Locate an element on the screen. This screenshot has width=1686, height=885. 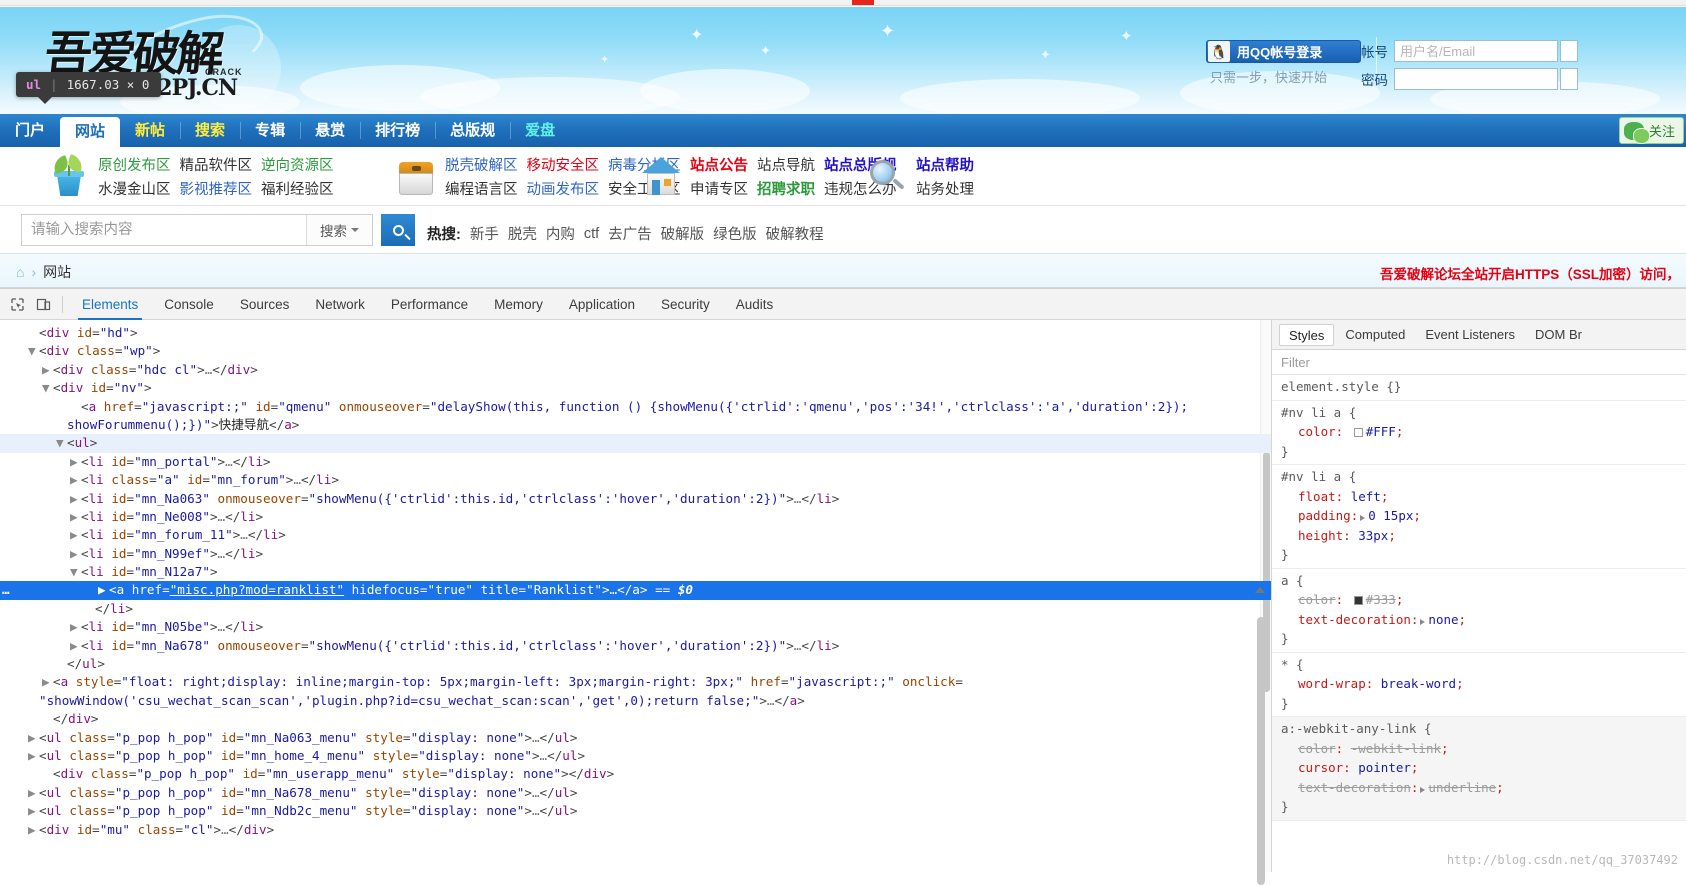
hot-search-item: 内购 is located at coordinates (560, 233).